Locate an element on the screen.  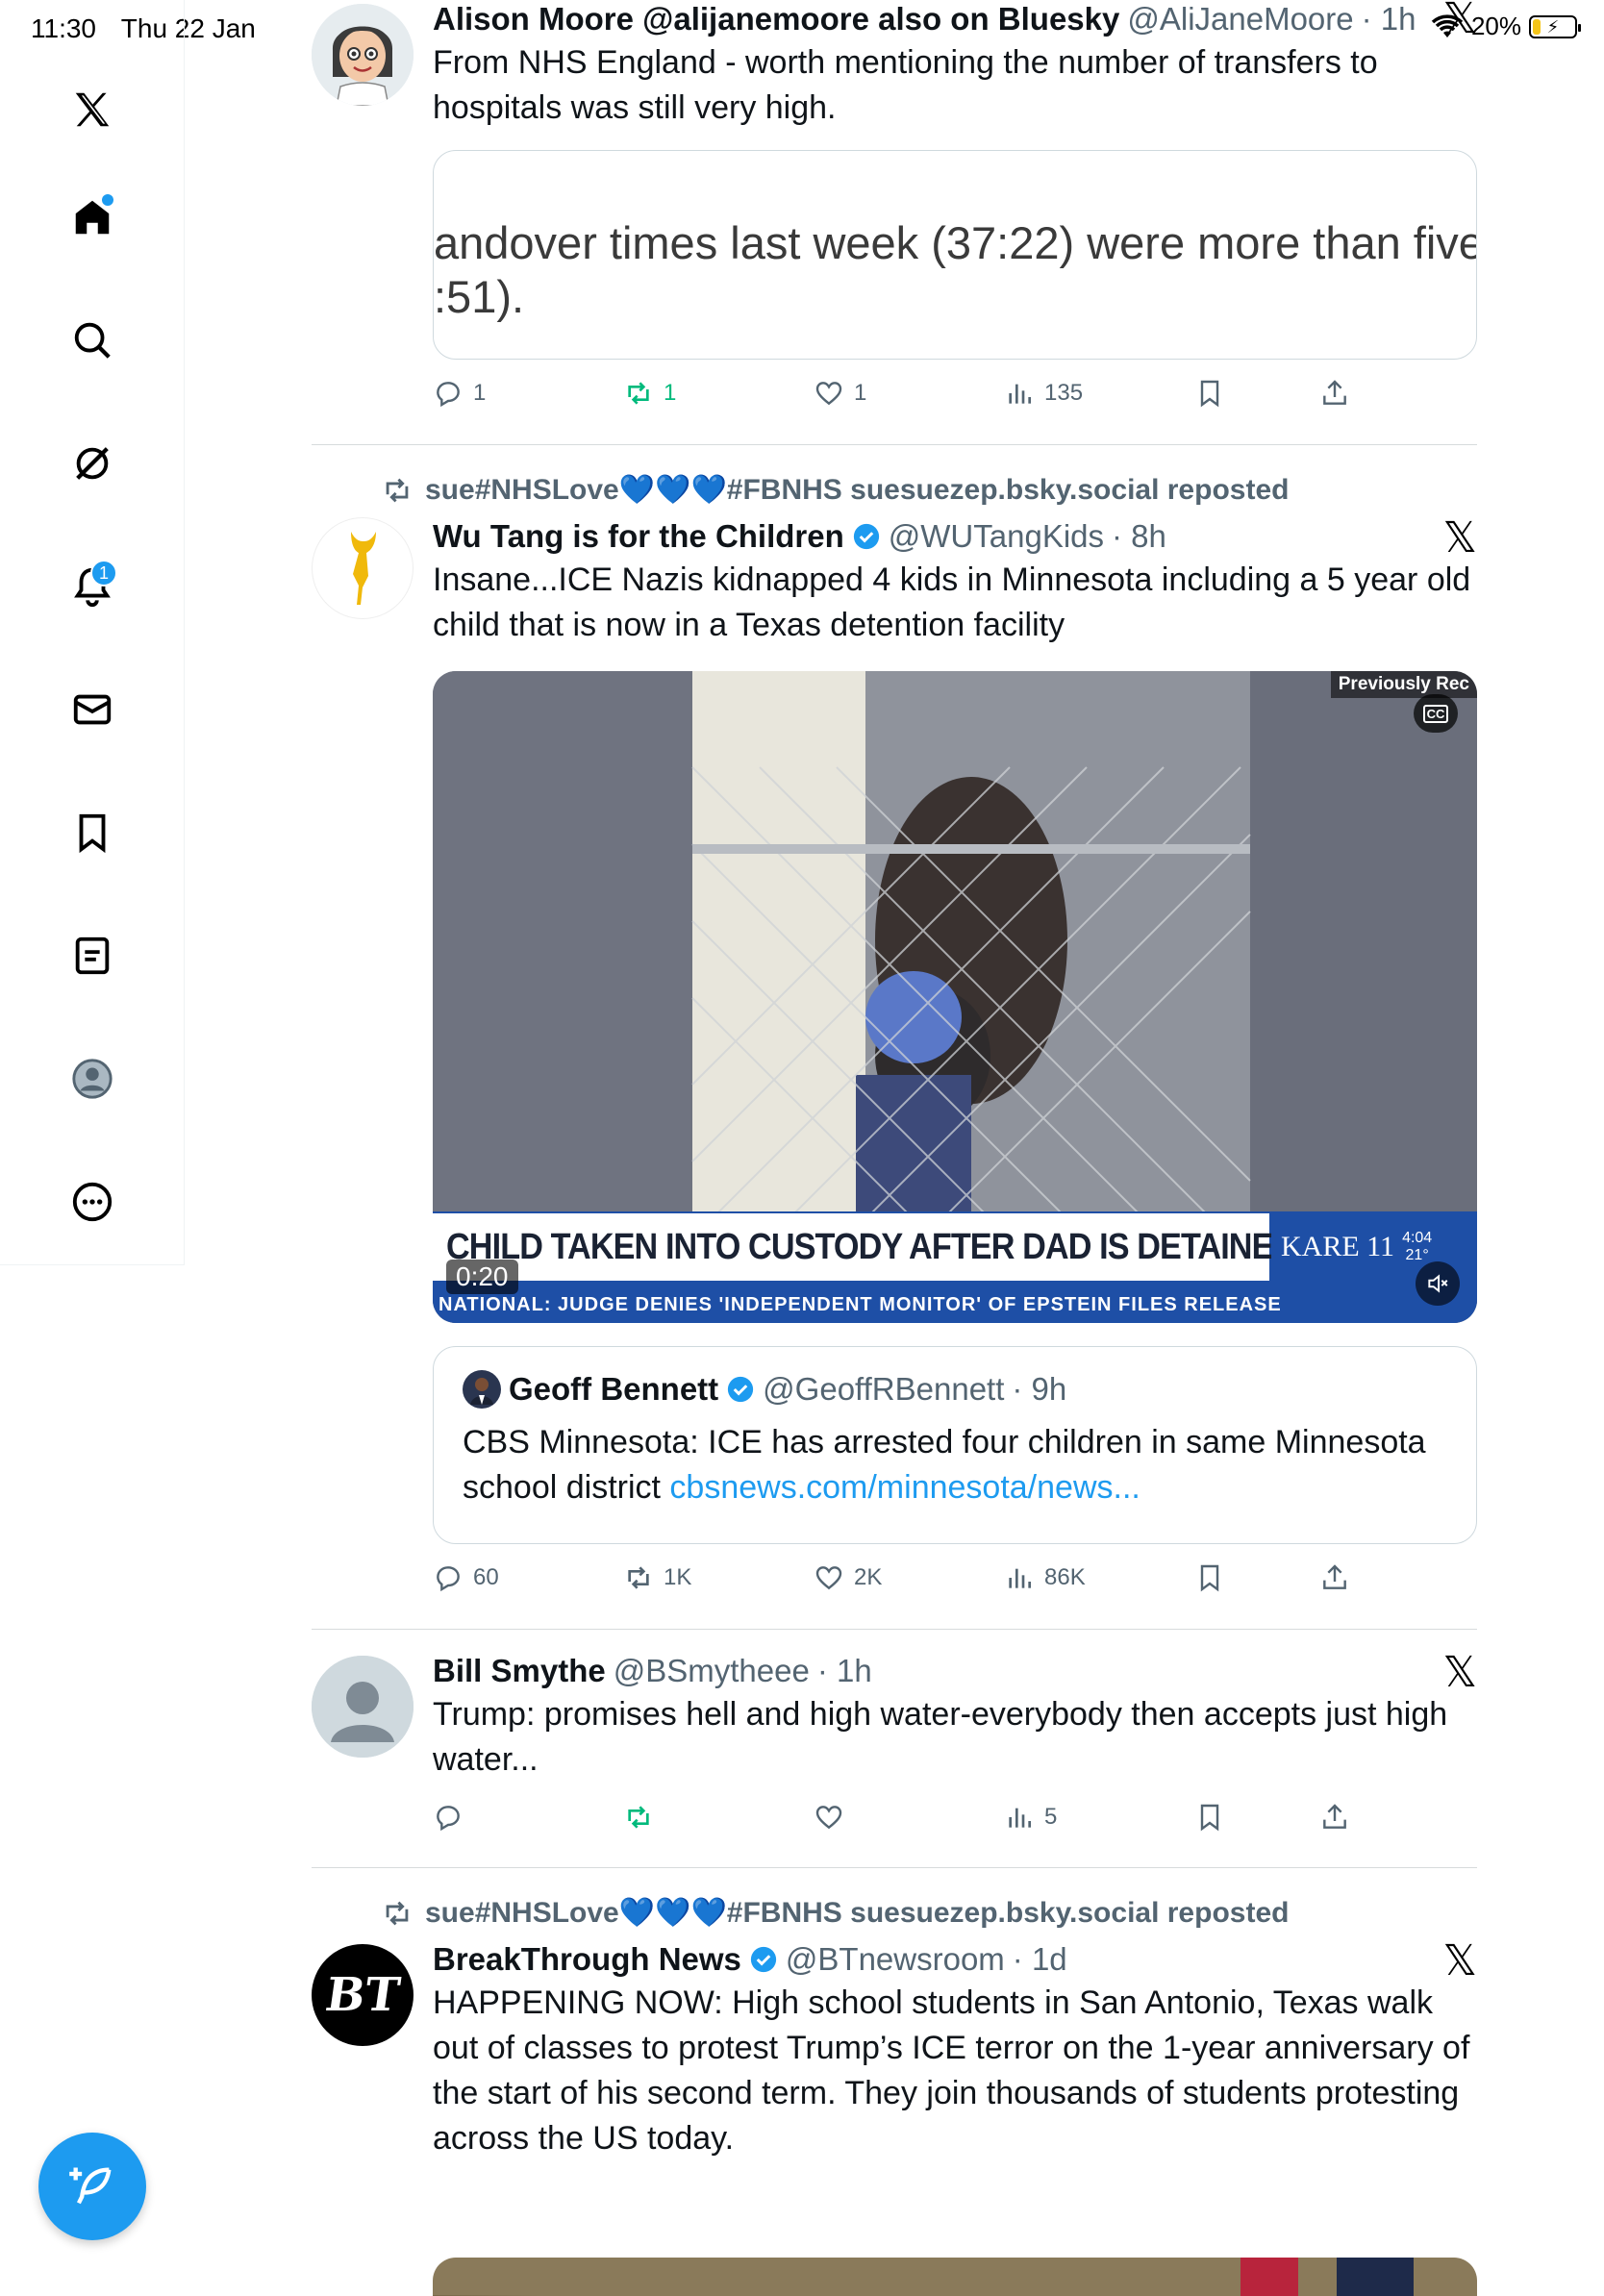
like-button is located at coordinates (829, 1817).